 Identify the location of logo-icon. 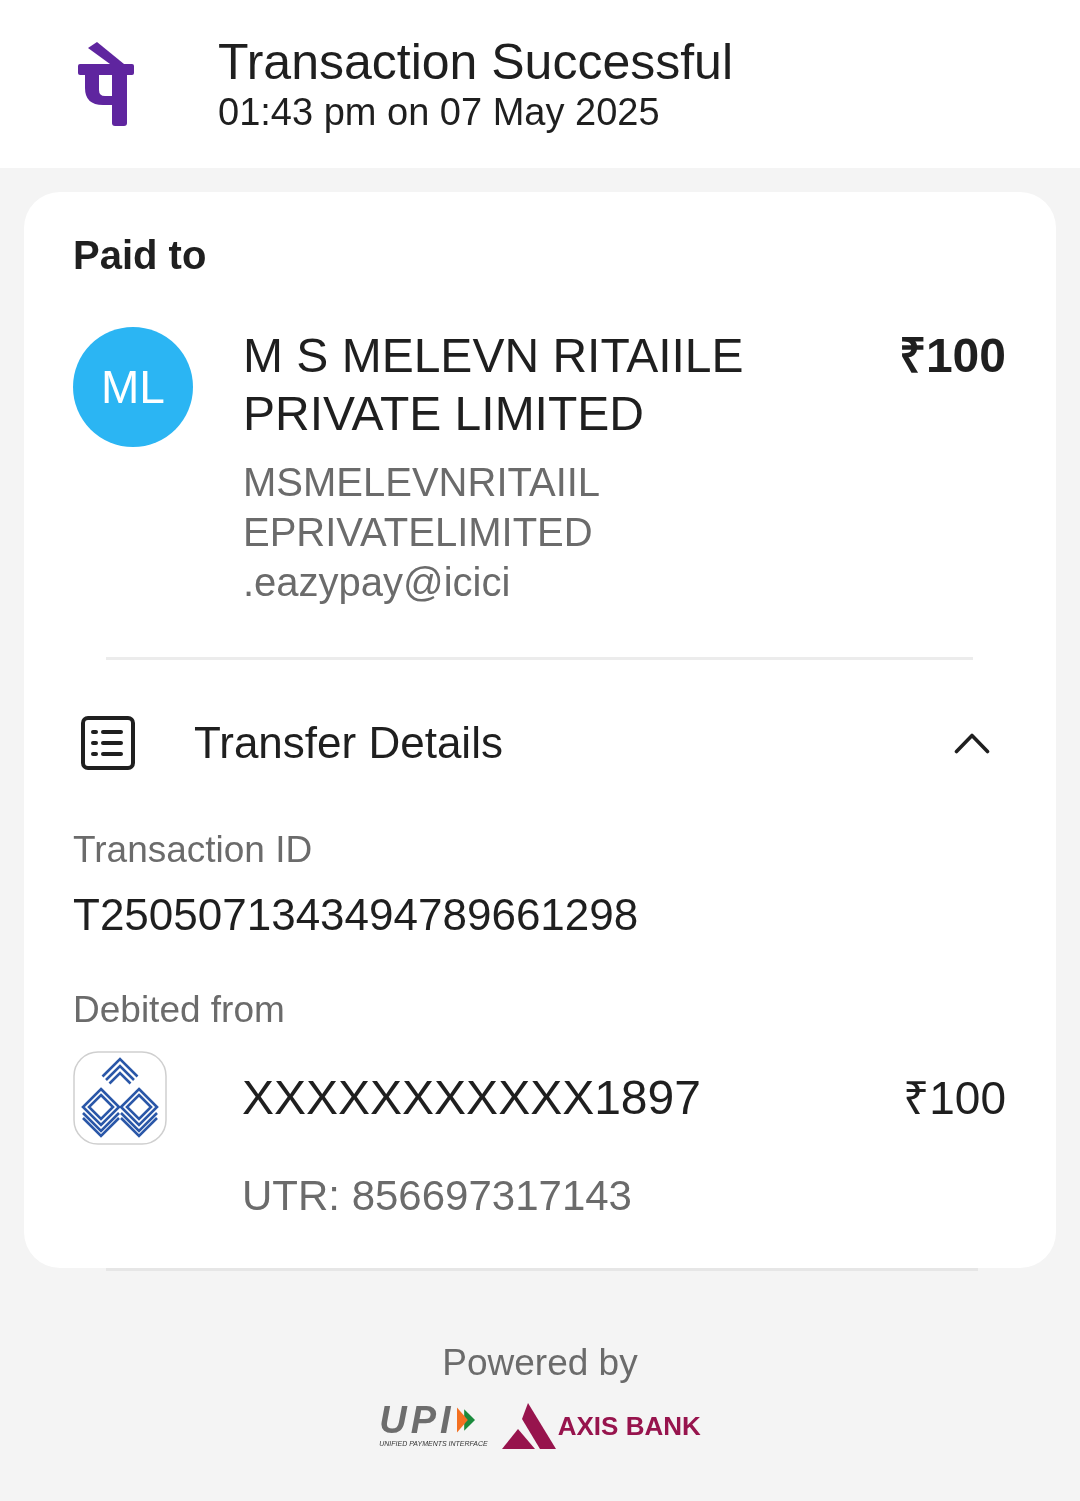
(106, 84).